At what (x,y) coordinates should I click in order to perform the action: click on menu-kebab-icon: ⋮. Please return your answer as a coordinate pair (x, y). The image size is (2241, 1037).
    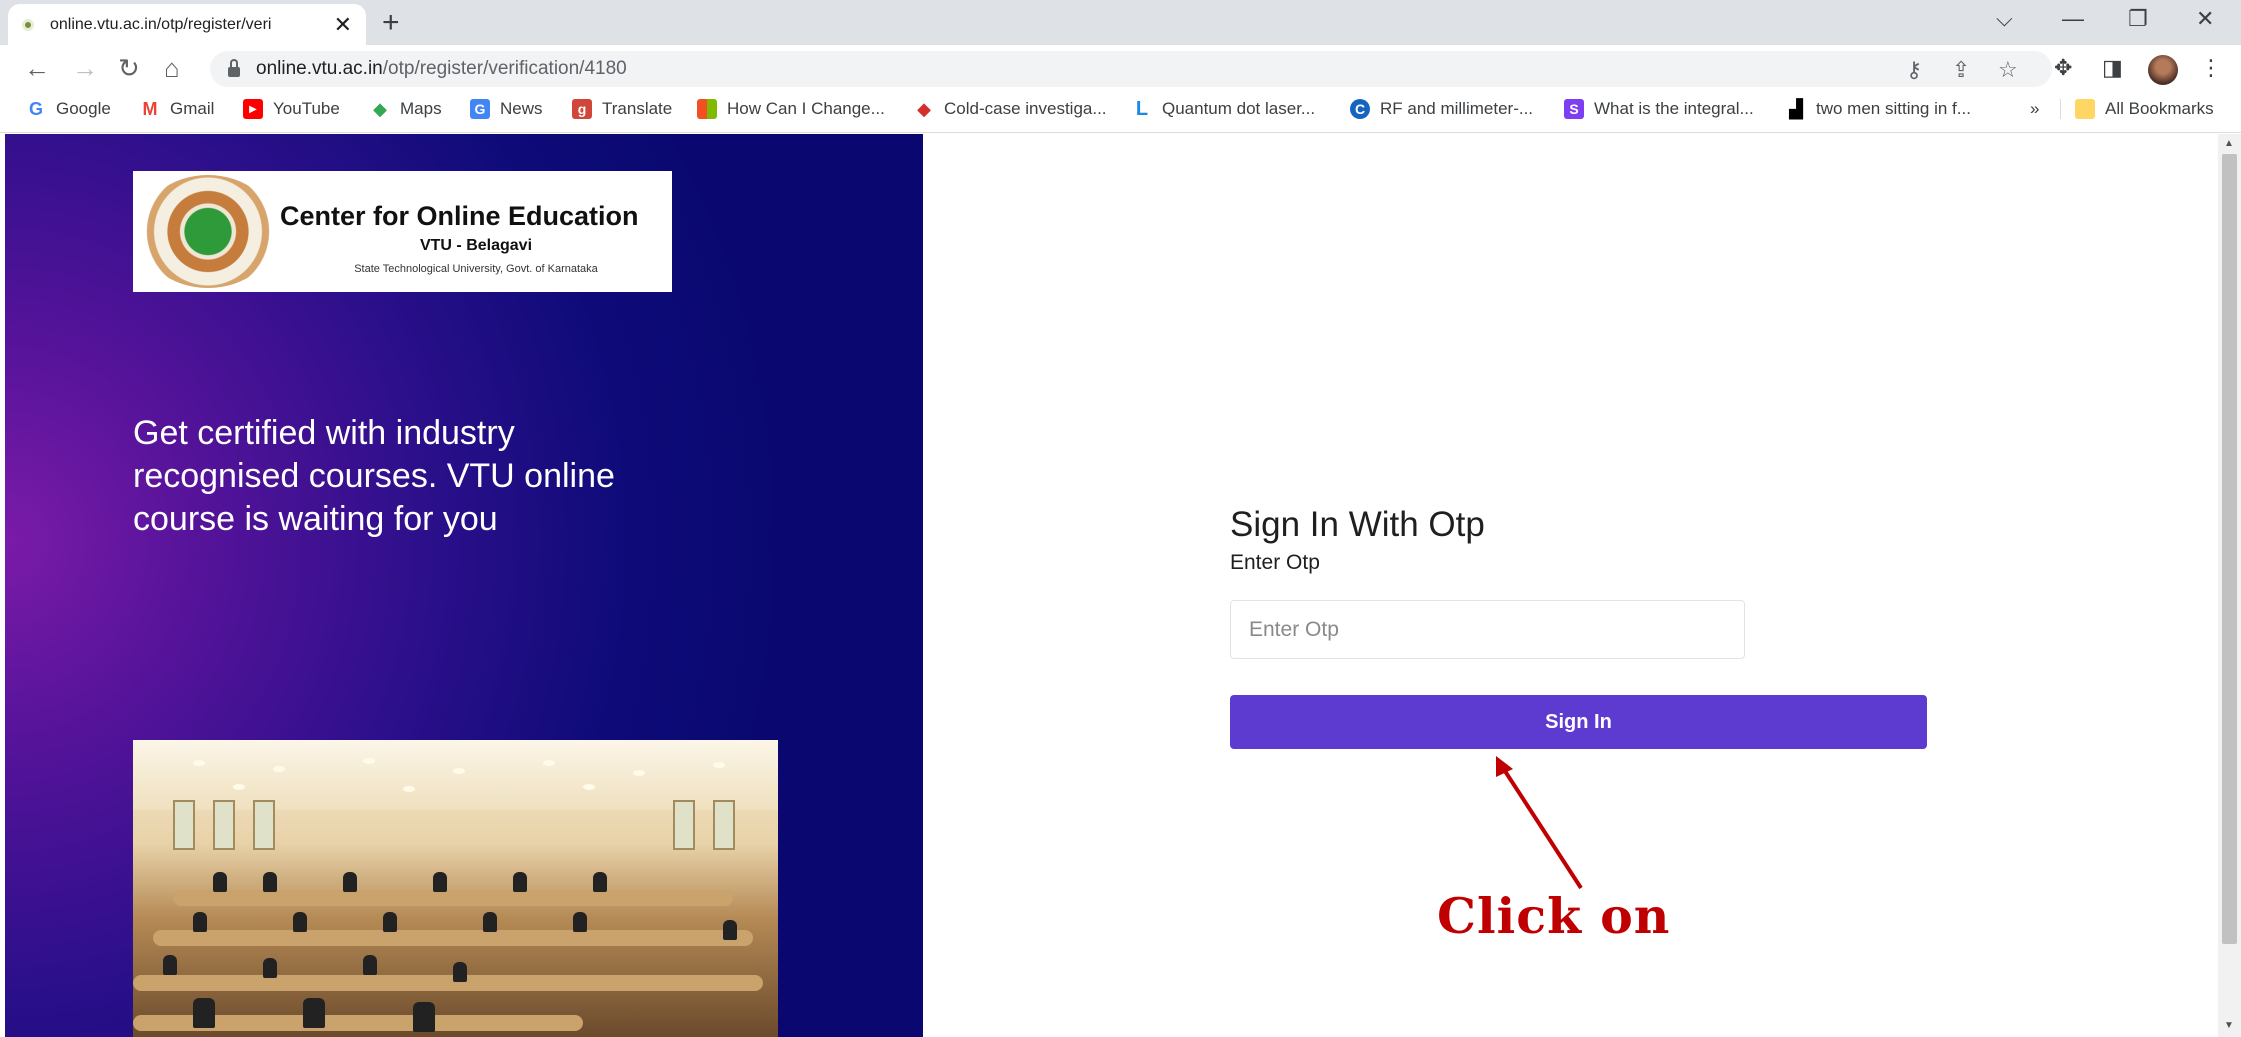
    Looking at the image, I should click on (2211, 68).